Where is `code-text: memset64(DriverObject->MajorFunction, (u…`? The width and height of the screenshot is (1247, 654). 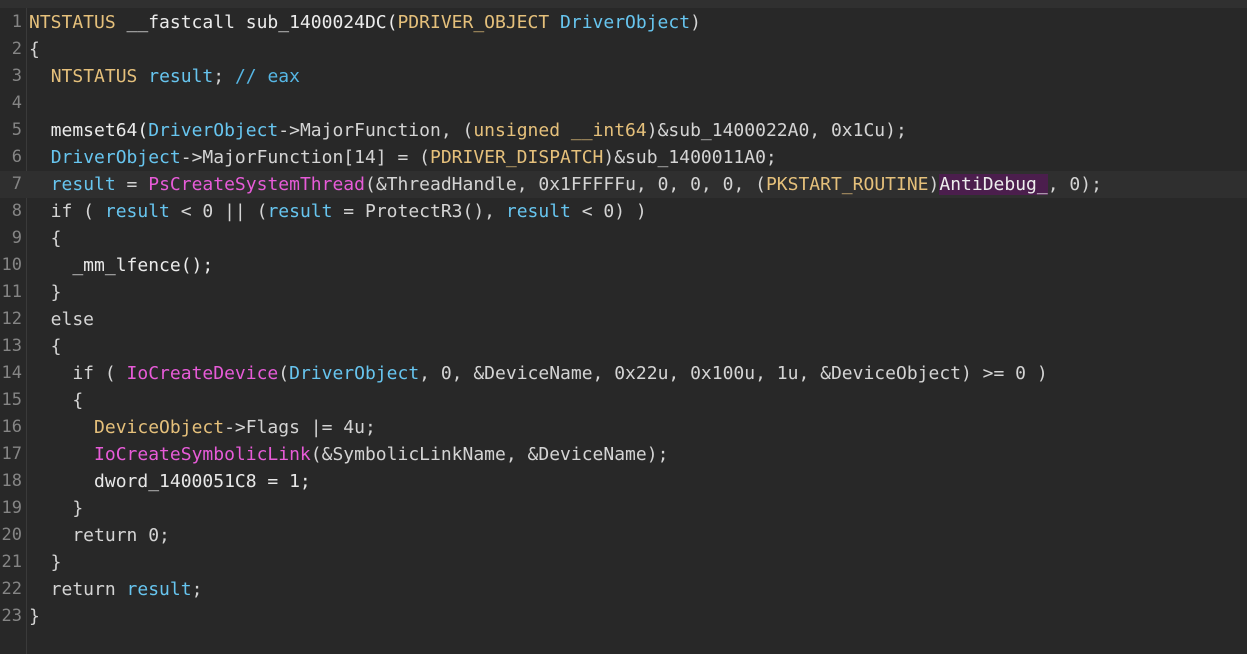 code-text: memset64(DriverObject->MajorFunction, (u… is located at coordinates (468, 130).